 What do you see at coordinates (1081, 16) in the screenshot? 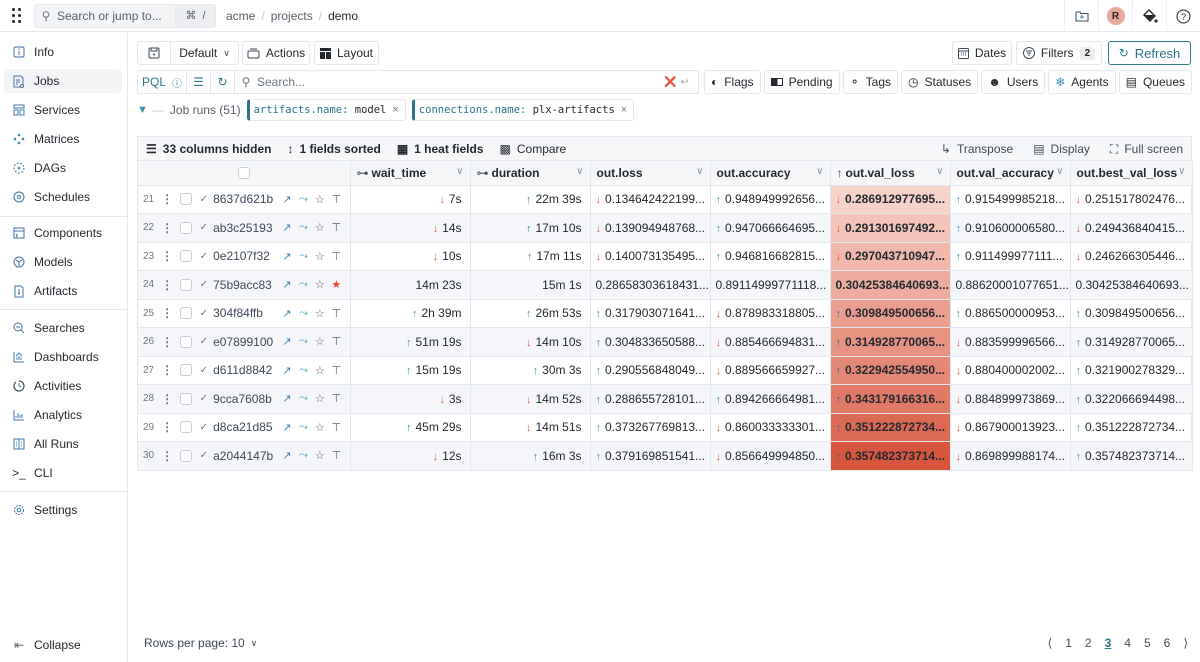
I see `new-folder-button` at bounding box center [1081, 16].